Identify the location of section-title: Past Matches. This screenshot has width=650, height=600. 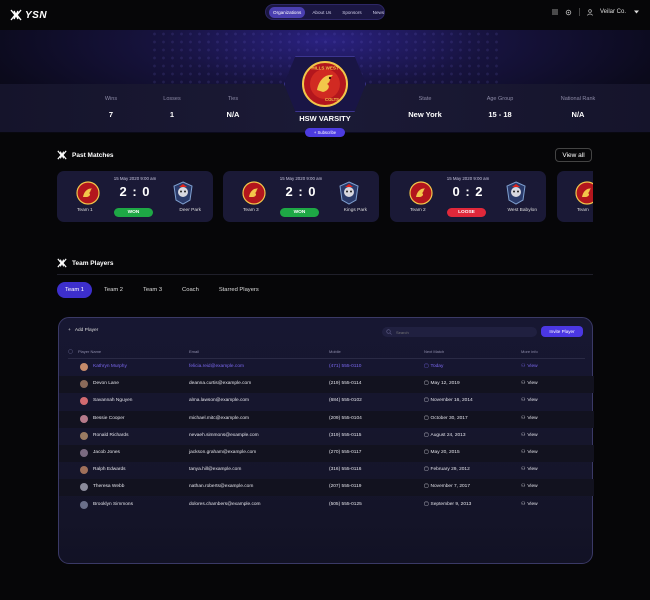
(93, 155).